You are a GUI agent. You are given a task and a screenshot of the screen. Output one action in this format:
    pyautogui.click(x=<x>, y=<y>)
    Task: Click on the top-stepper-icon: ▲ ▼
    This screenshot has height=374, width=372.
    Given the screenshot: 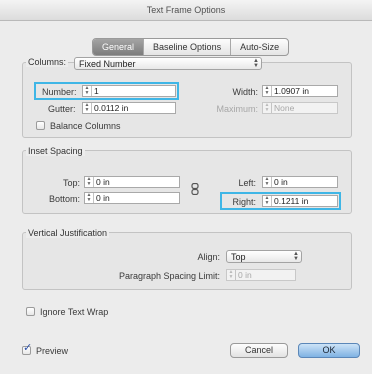 What is the action you would take?
    pyautogui.click(x=89, y=182)
    